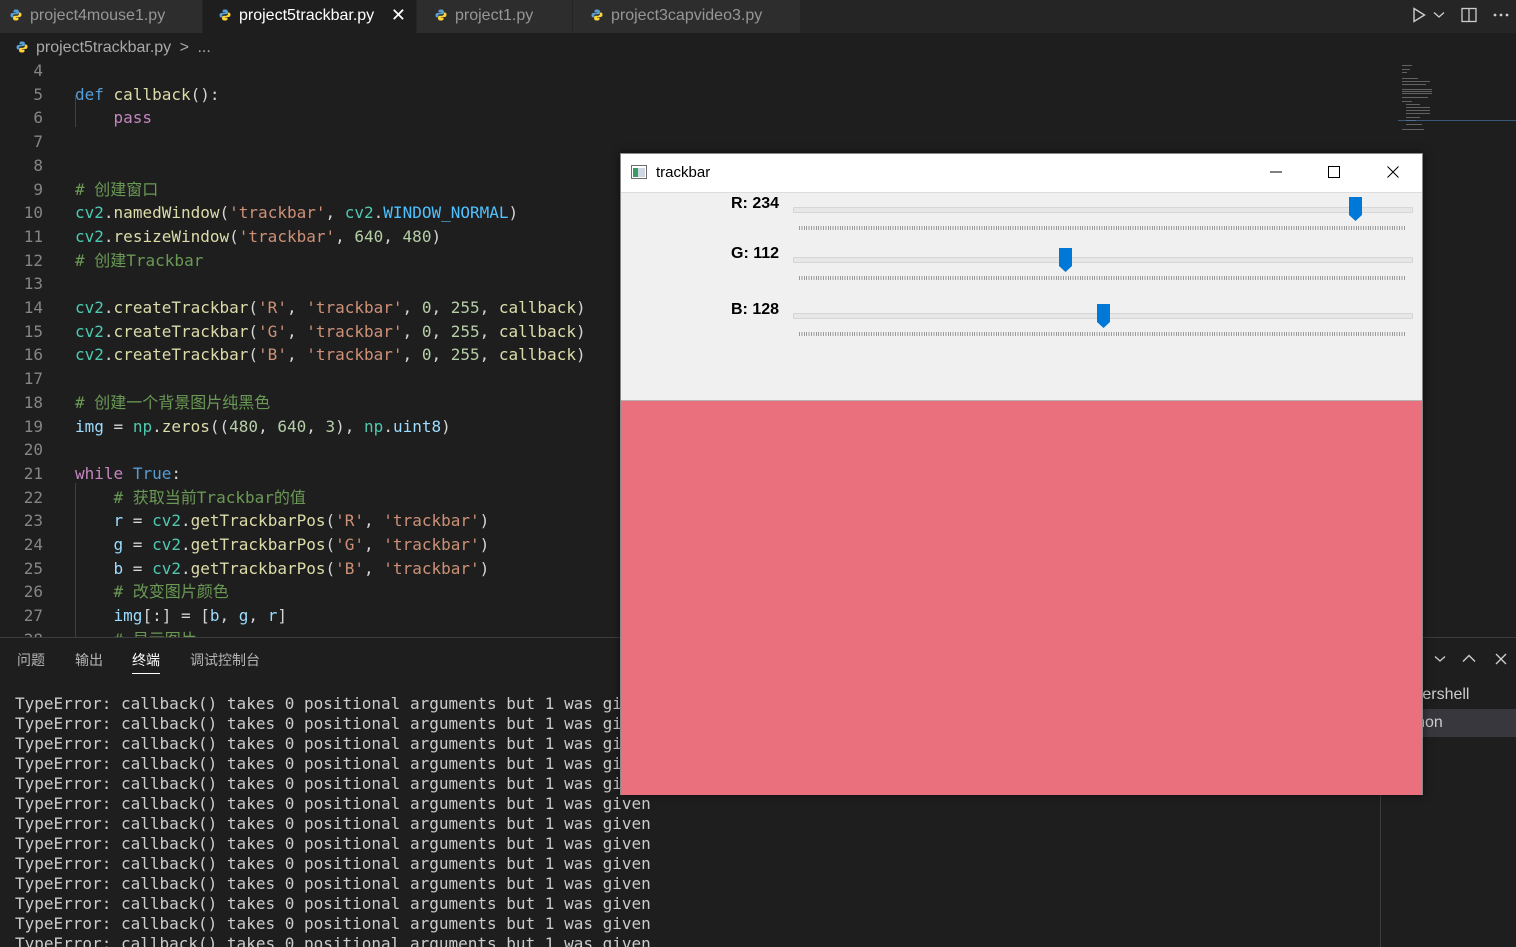 Image resolution: width=1516 pixels, height=947 pixels. I want to click on code-text: # 获取当前Trackbar的值, so click(209, 497).